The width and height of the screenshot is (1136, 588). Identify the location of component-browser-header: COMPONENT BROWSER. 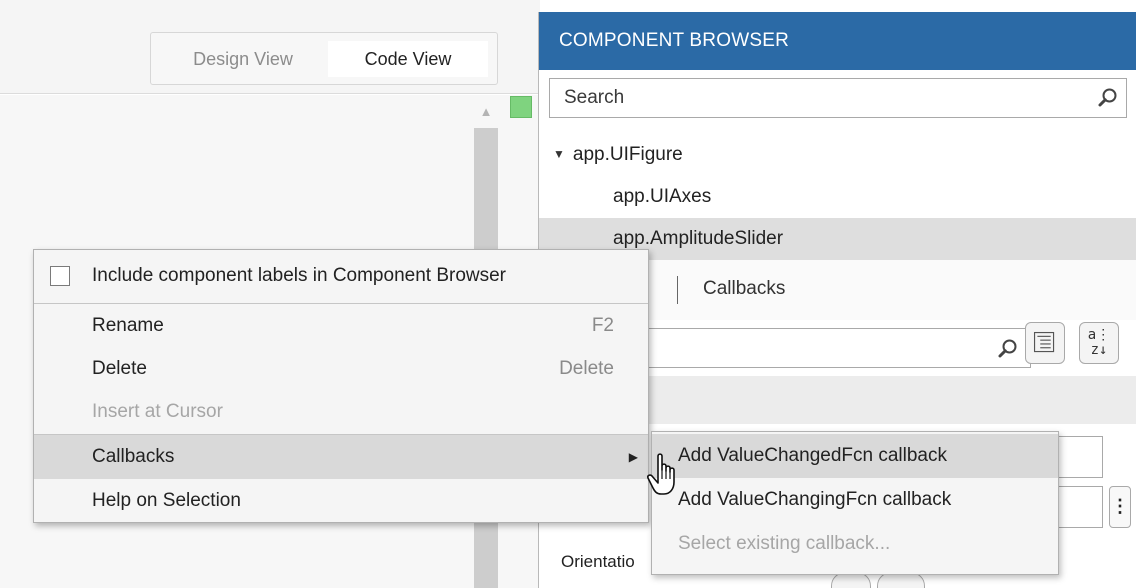
(837, 41).